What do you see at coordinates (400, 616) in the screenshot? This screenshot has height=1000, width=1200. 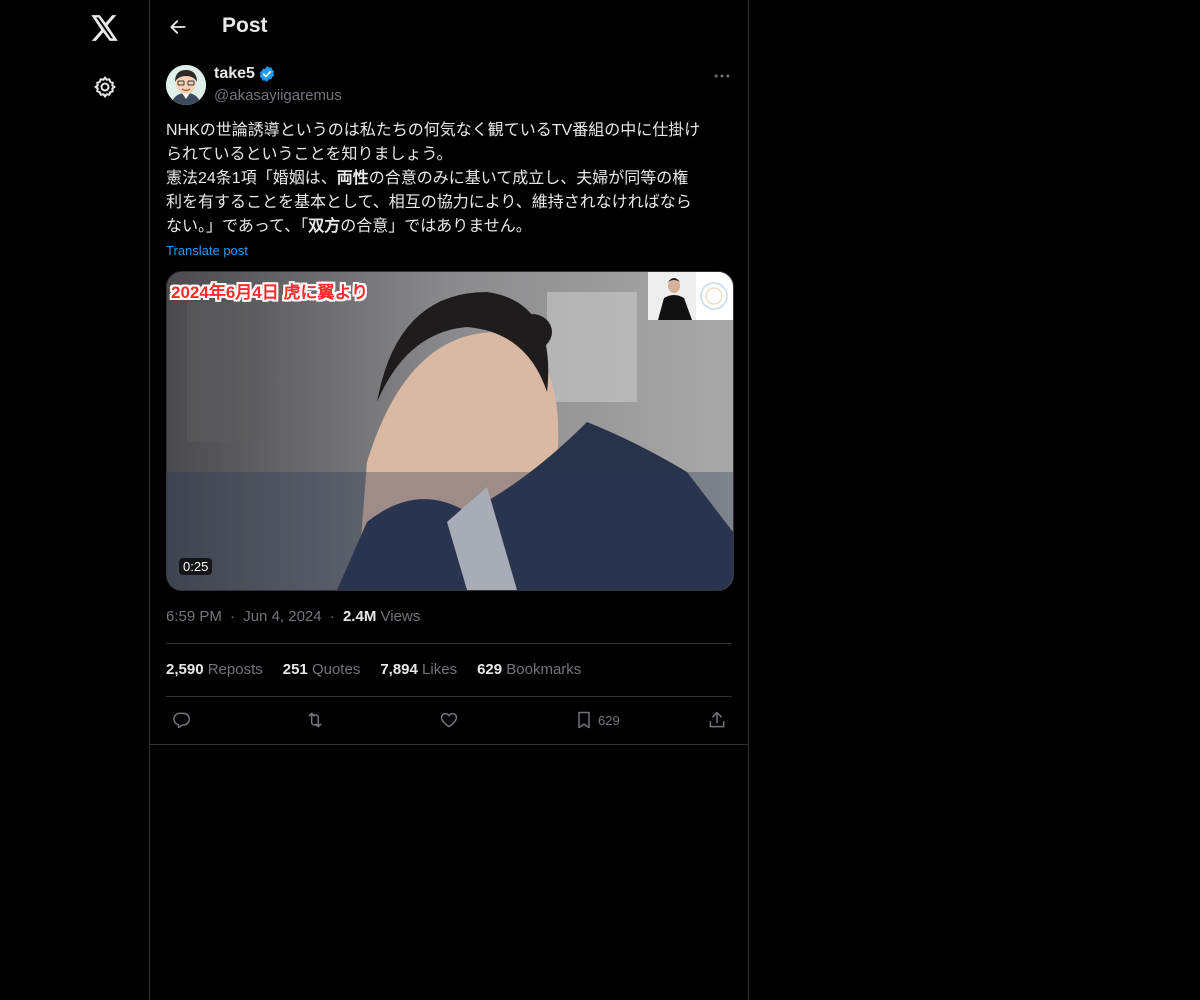 I see `views-label: Views` at bounding box center [400, 616].